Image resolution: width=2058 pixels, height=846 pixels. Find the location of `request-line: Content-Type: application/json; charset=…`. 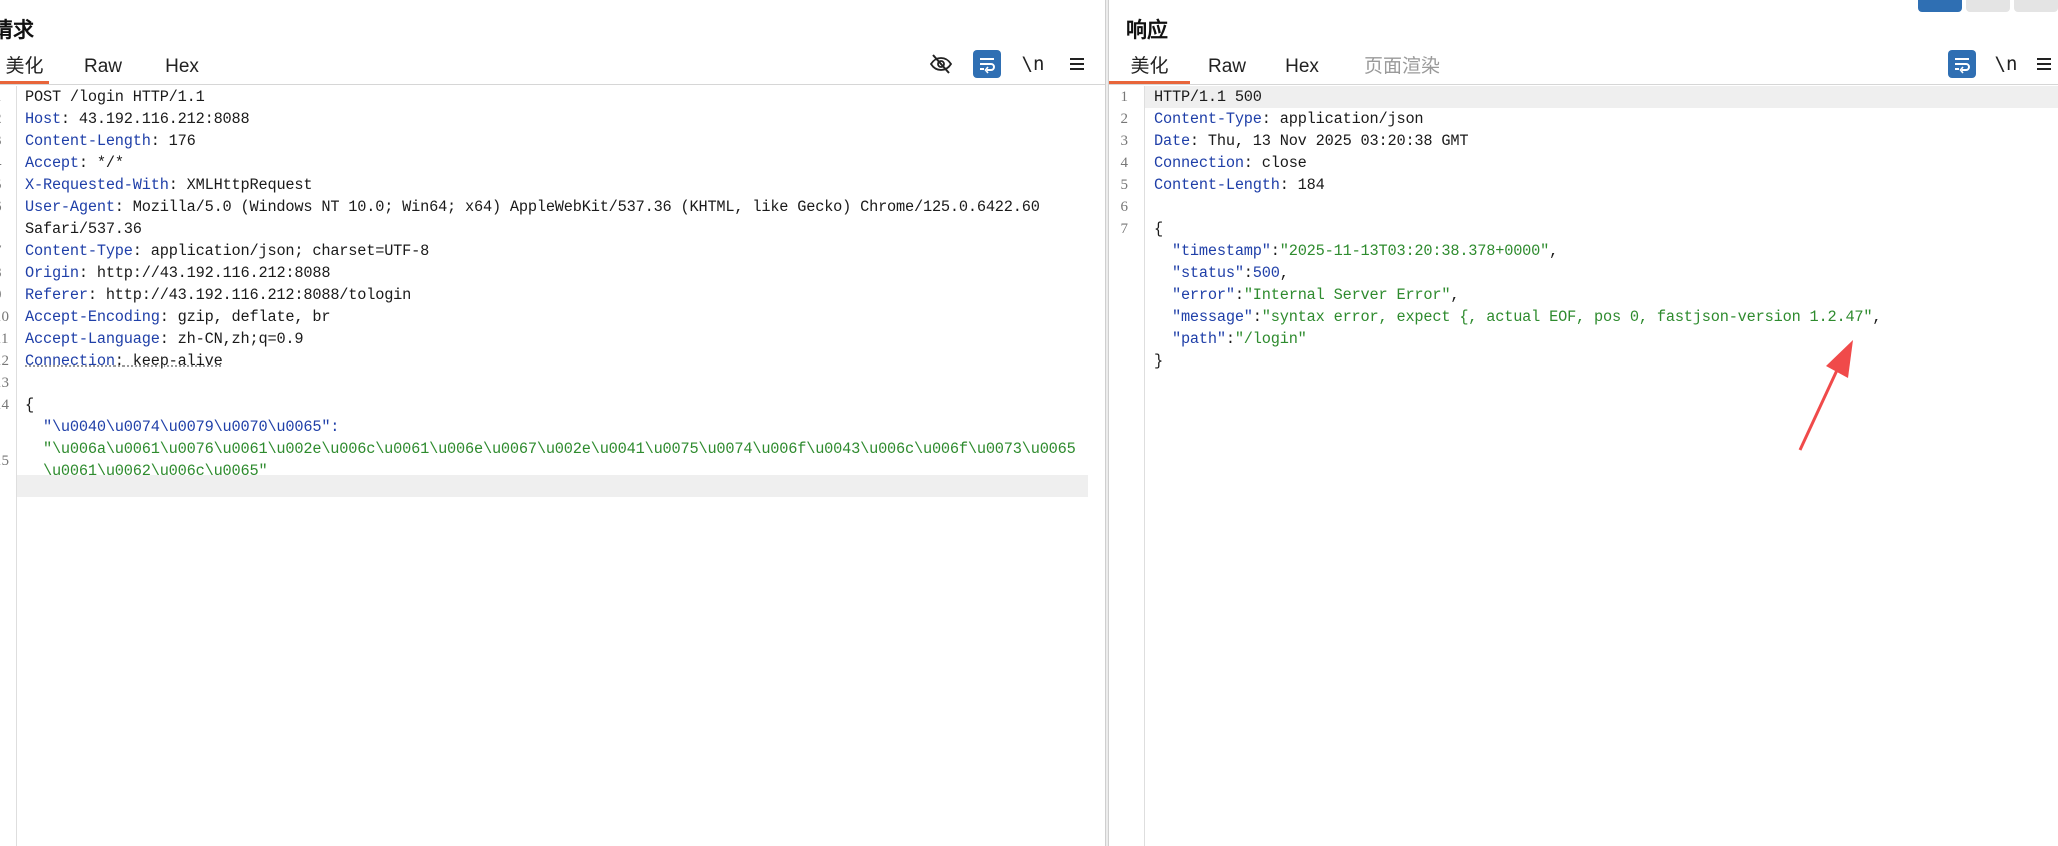

request-line: Content-Type: application/json; charset=… is located at coordinates (227, 251).